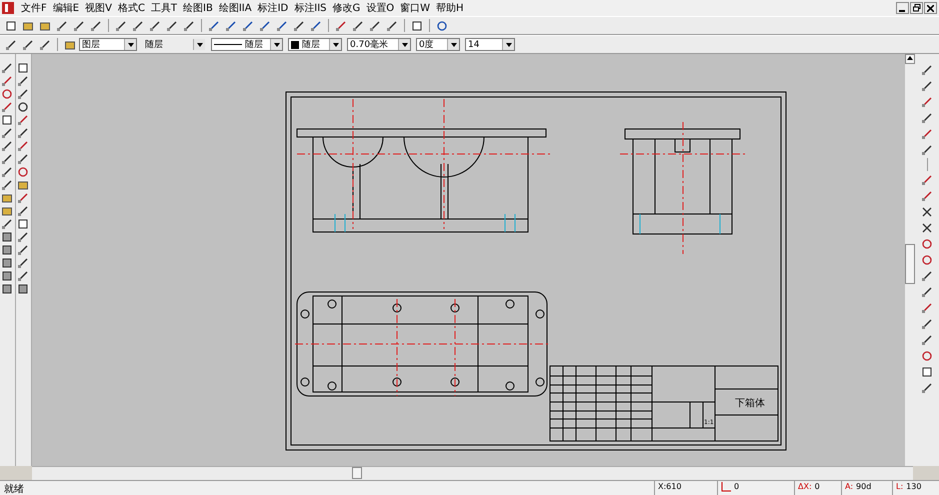 This screenshot has height=495, width=939. Describe the element at coordinates (902, 8) in the screenshot. I see `minimize-button` at that location.